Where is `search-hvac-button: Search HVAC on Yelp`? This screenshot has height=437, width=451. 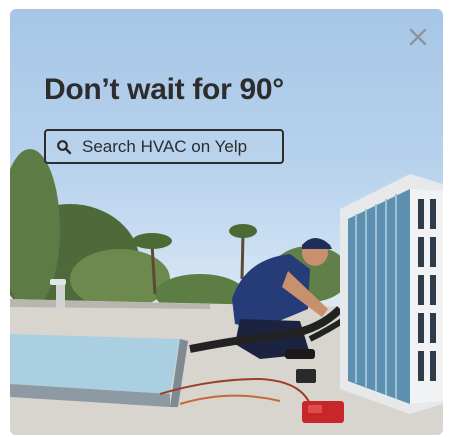
search-hvac-button: Search HVAC on Yelp is located at coordinates (164, 146).